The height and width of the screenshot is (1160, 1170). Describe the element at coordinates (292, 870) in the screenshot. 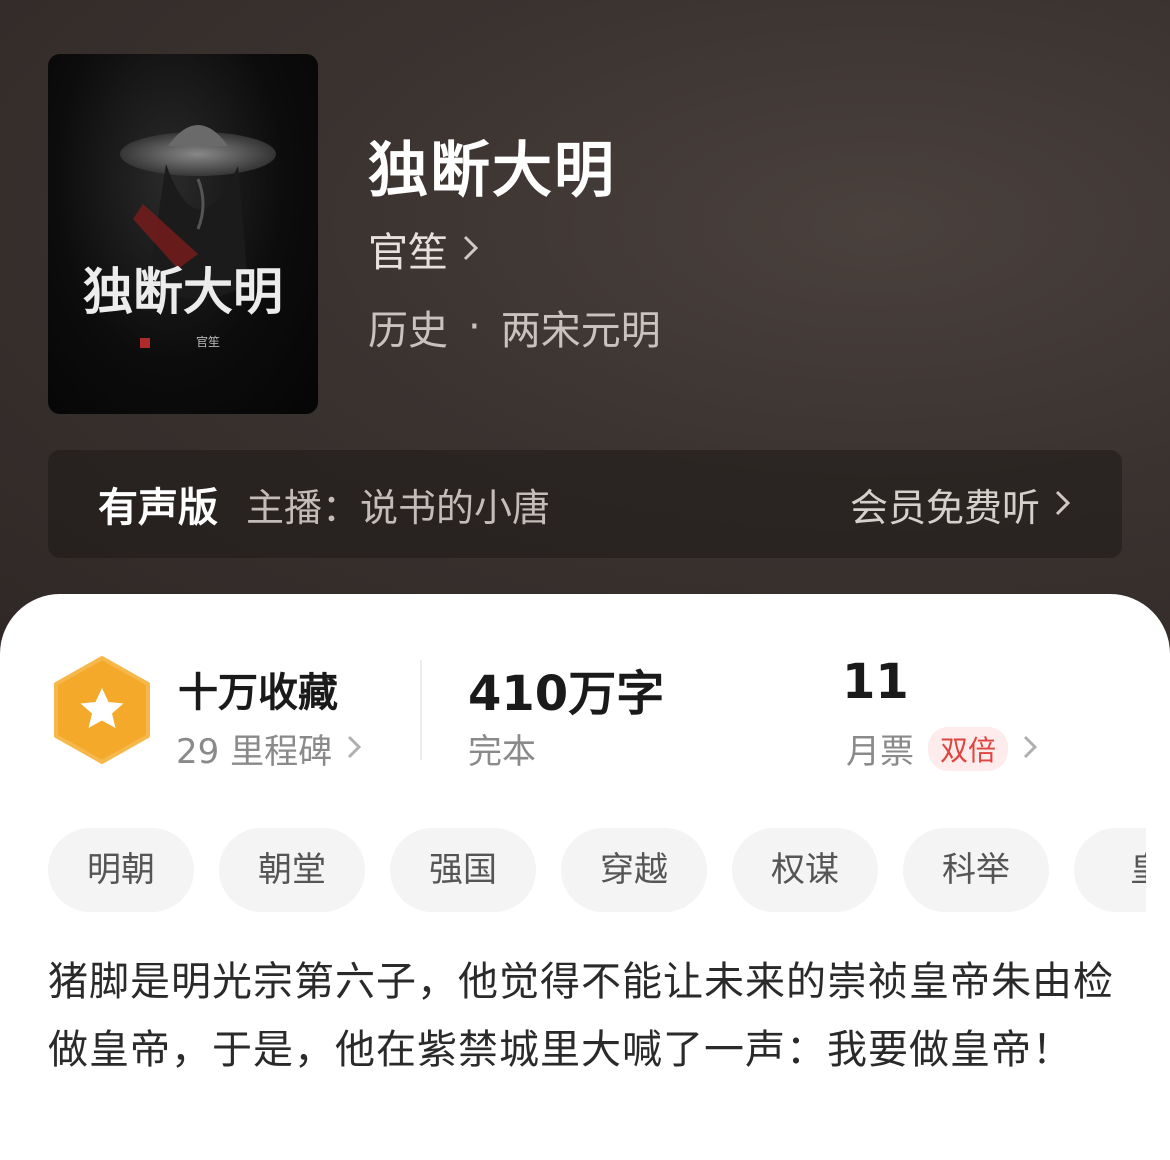

I see `tag-chip: 朝堂` at that location.